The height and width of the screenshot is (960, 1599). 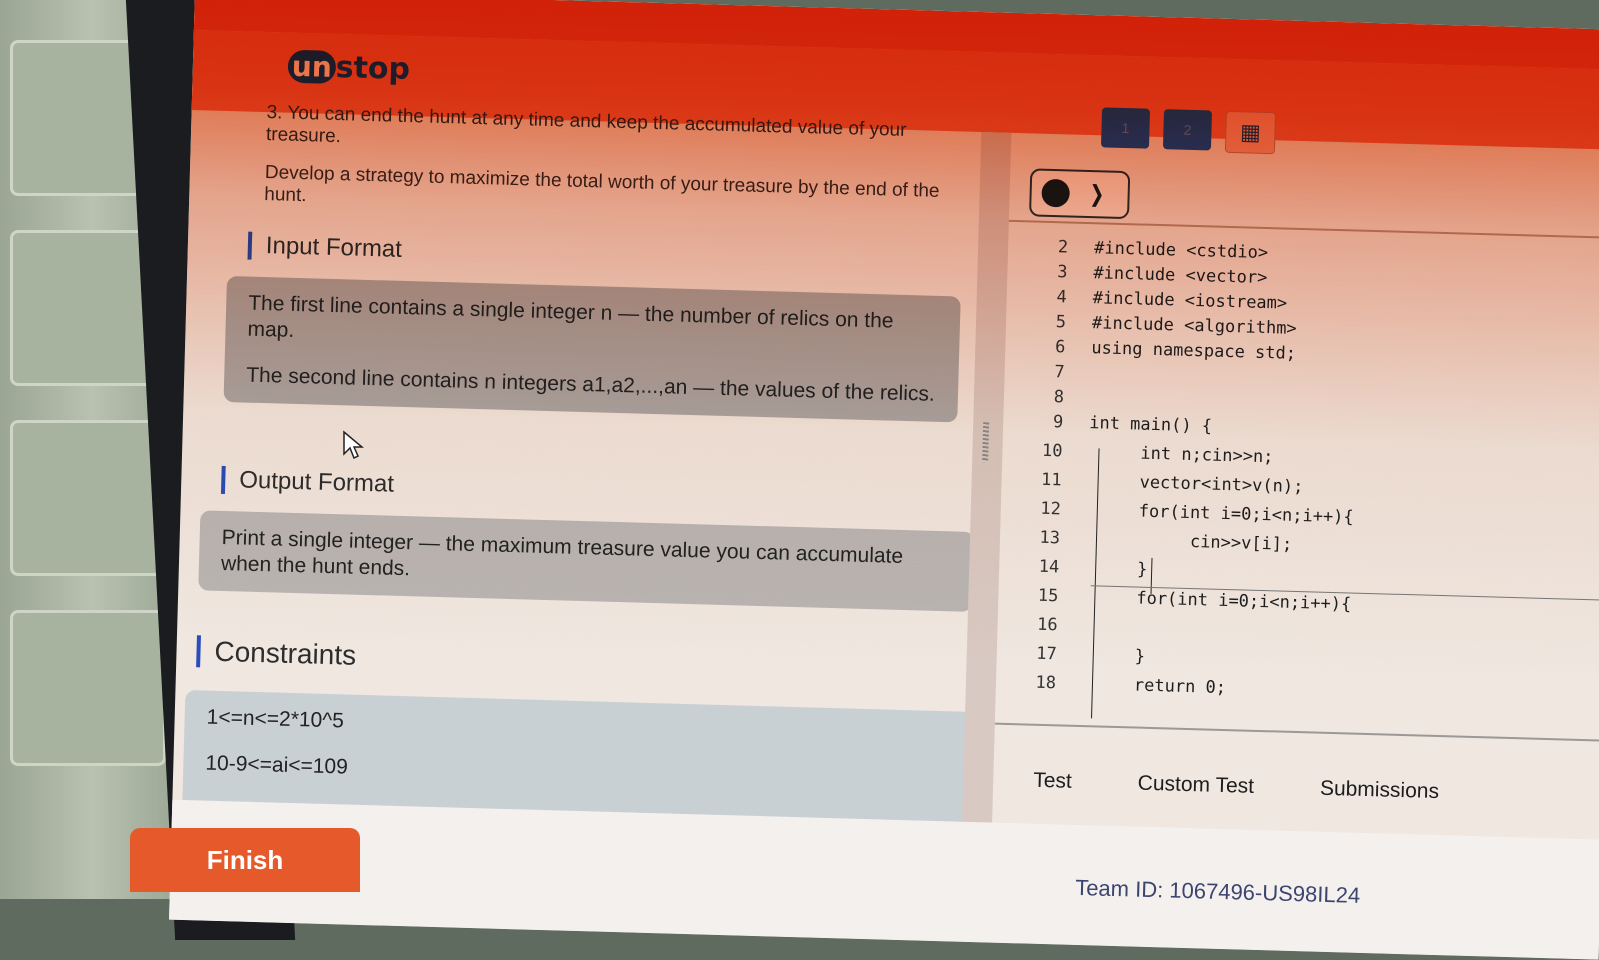 I want to click on resize-handle-icon, so click(x=986, y=442).